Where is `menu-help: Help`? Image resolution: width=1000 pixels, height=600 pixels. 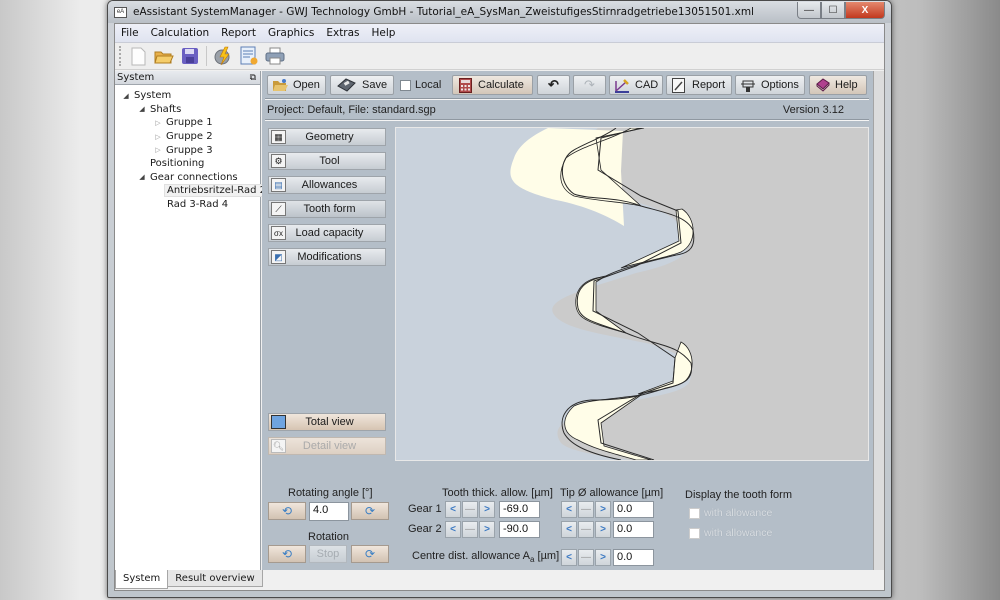 menu-help: Help is located at coordinates (384, 33).